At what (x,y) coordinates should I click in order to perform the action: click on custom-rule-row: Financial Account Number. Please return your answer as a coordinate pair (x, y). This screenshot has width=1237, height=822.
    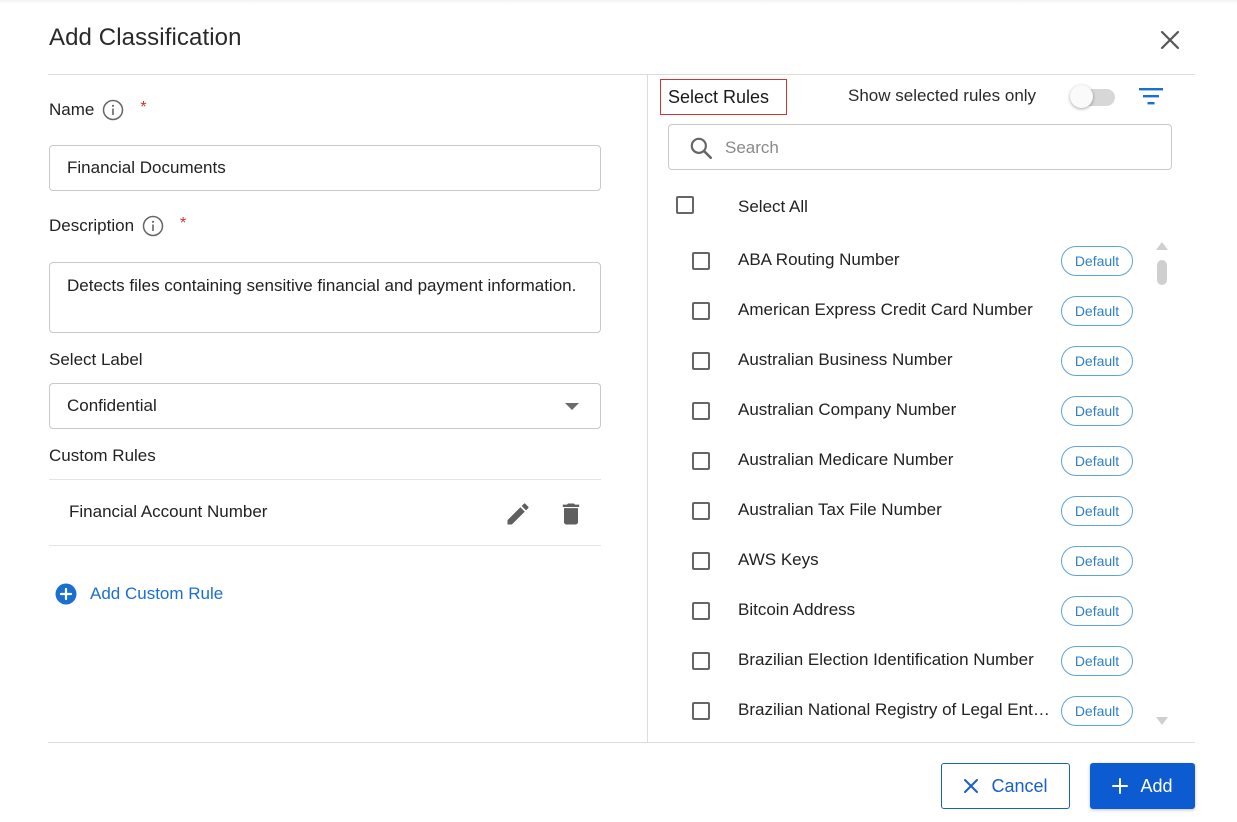
    Looking at the image, I should click on (325, 512).